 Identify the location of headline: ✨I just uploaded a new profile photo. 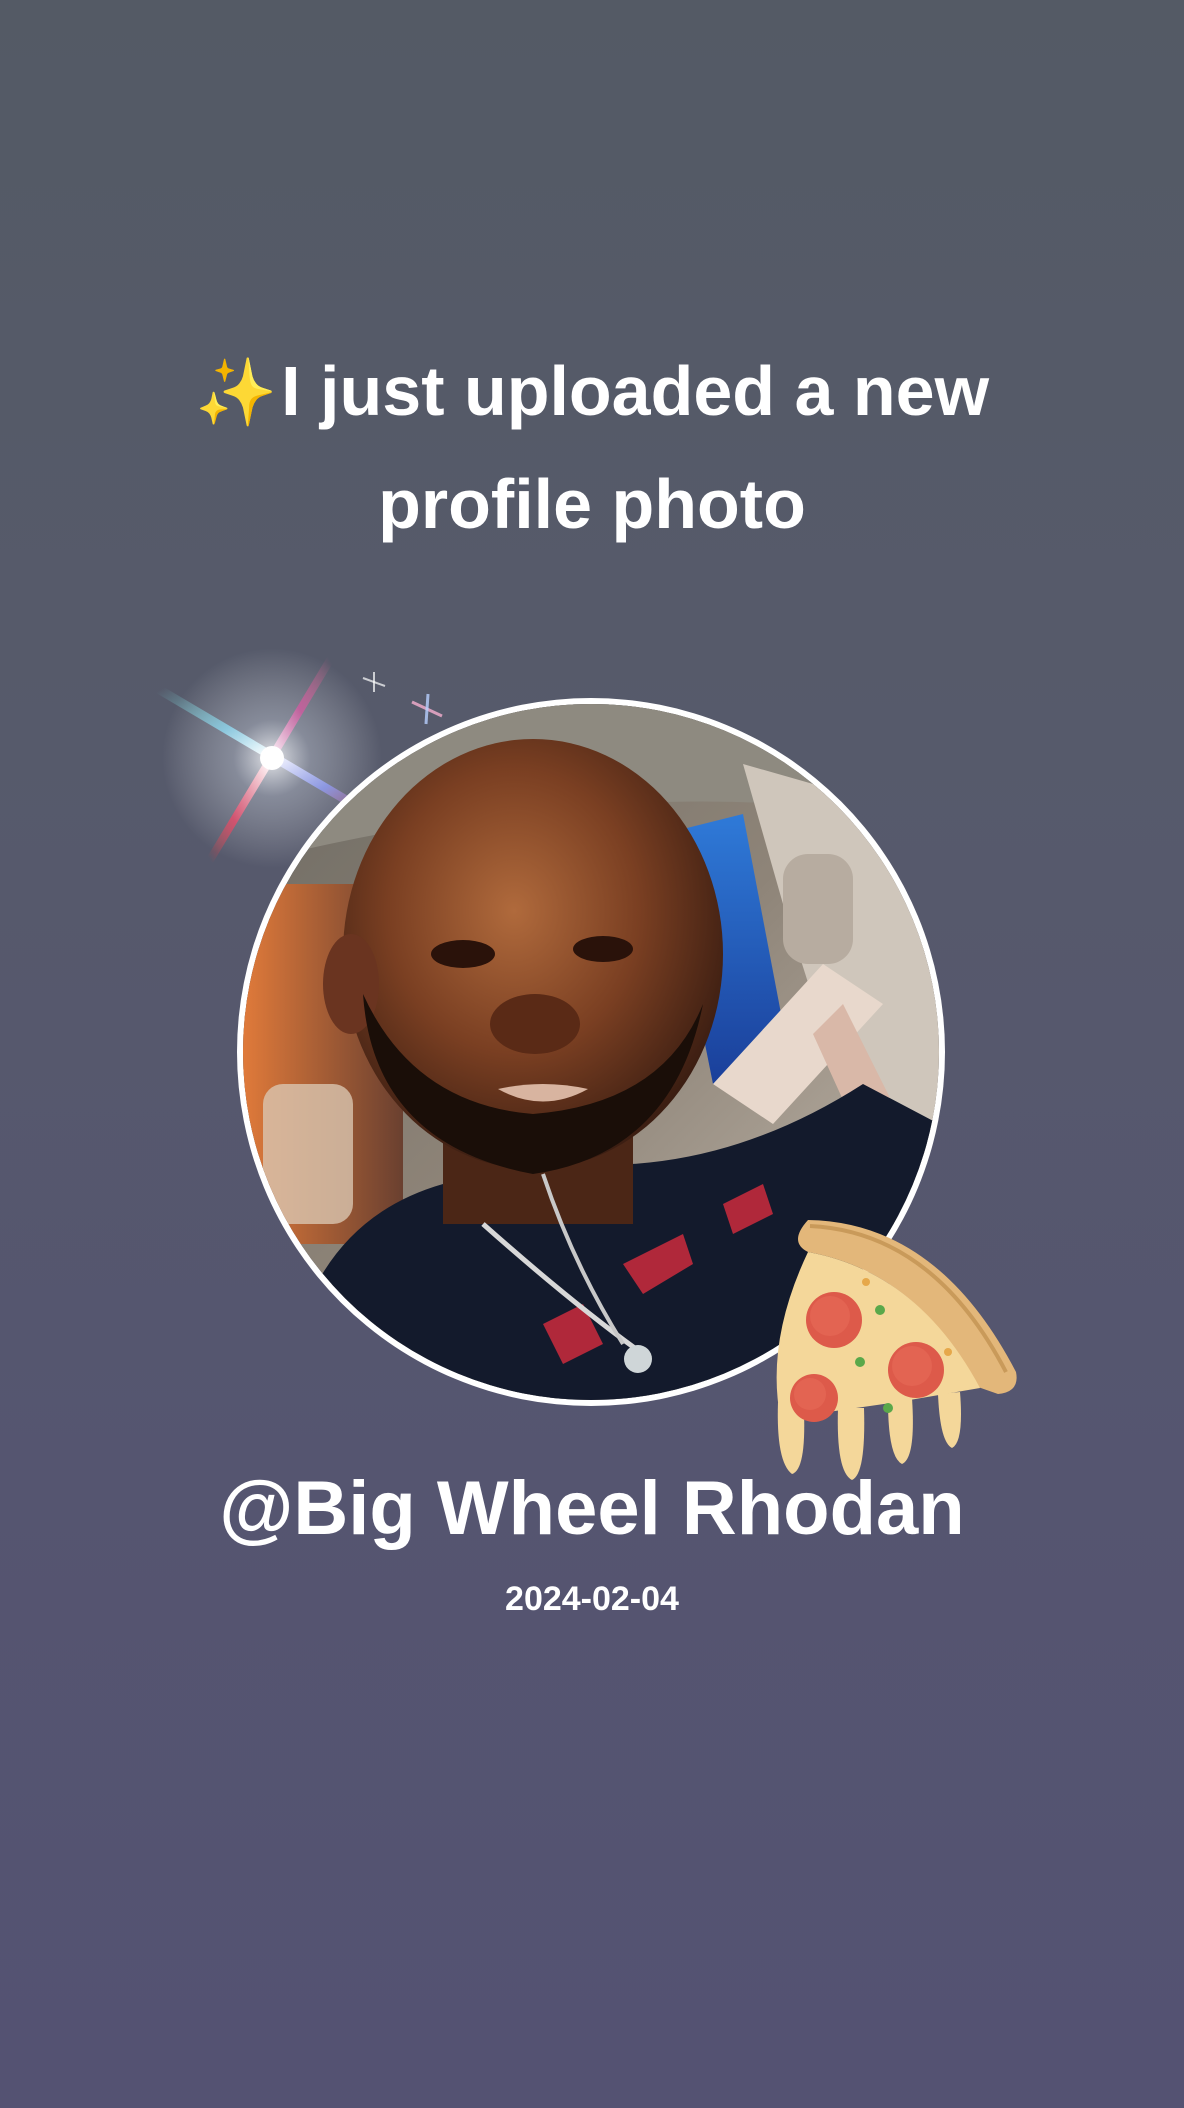
(592, 447).